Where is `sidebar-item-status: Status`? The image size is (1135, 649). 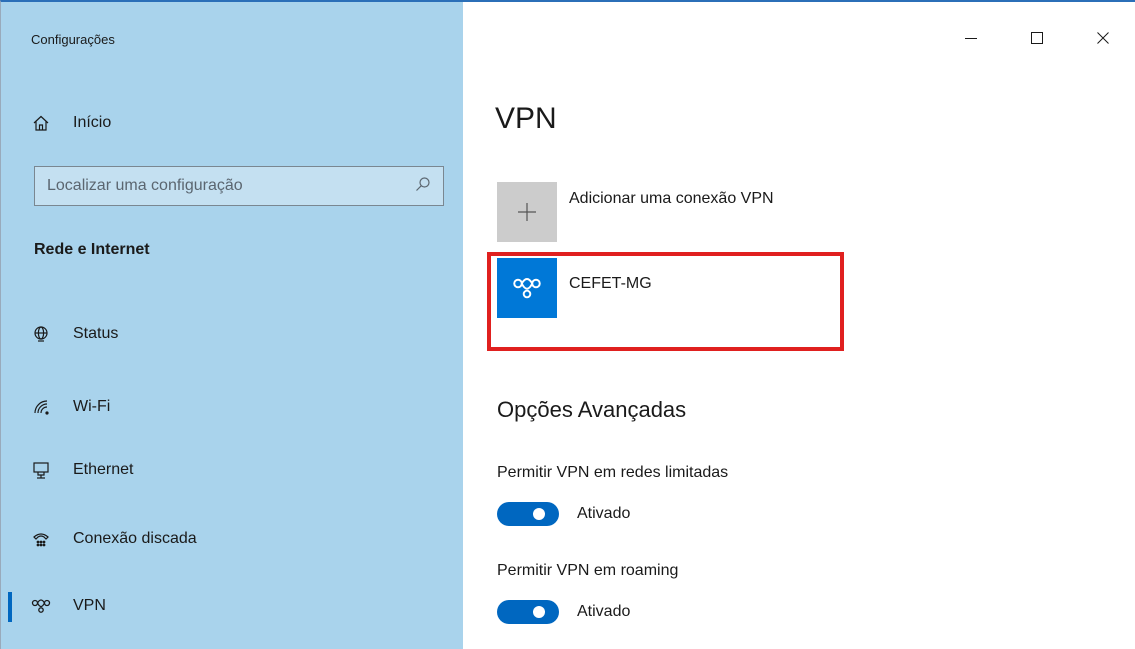 sidebar-item-status: Status is located at coordinates (232, 334).